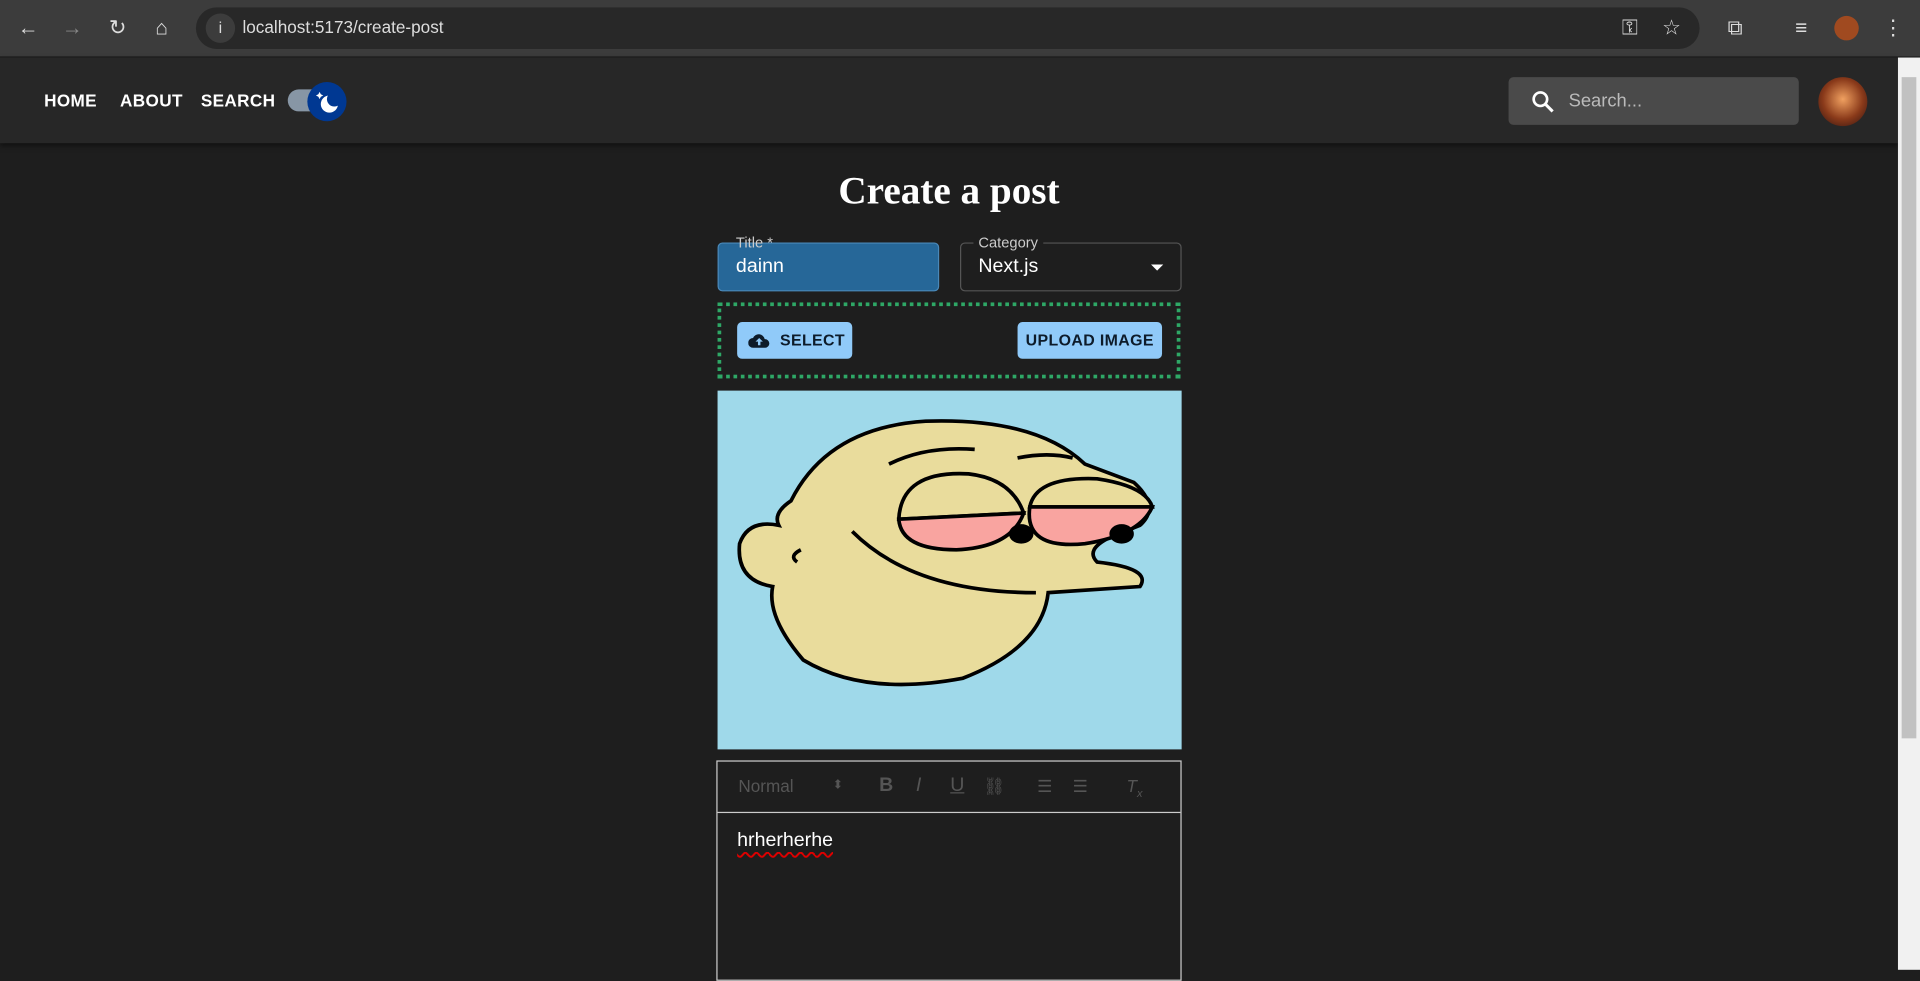  What do you see at coordinates (238, 101) in the screenshot?
I see `nav-search: SEARCH` at bounding box center [238, 101].